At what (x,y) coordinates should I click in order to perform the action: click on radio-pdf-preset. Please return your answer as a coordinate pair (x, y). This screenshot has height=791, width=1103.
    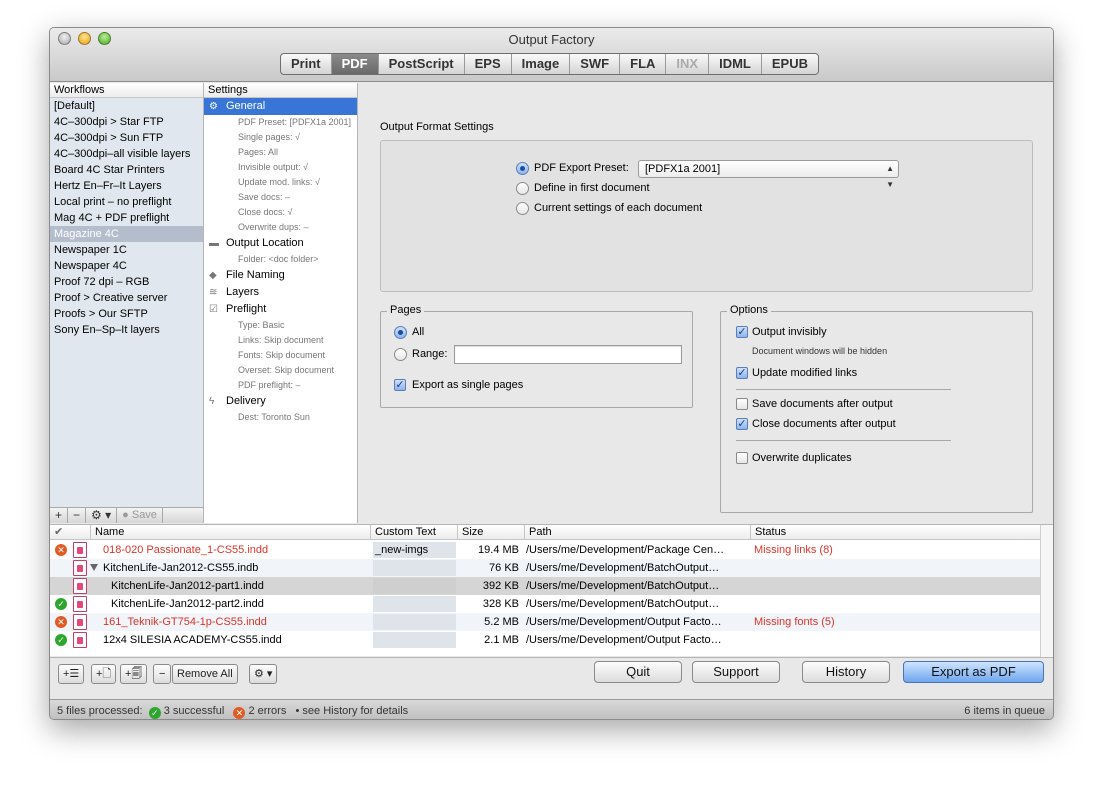
    Looking at the image, I should click on (522, 168).